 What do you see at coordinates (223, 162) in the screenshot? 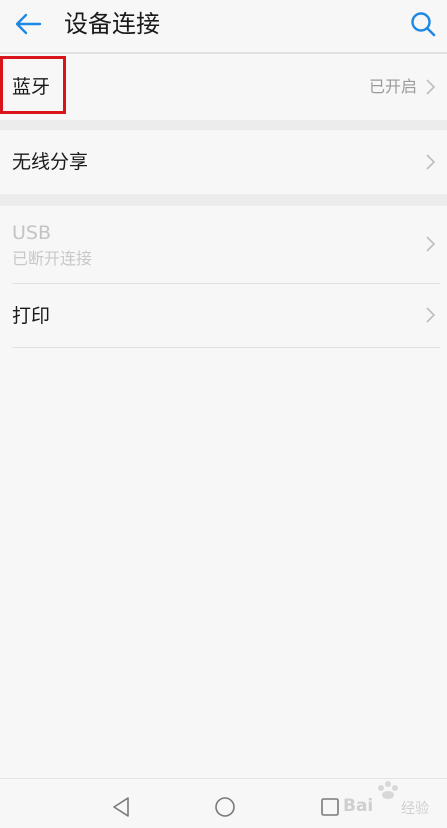
I see `wireless-share-row: 无线分享` at bounding box center [223, 162].